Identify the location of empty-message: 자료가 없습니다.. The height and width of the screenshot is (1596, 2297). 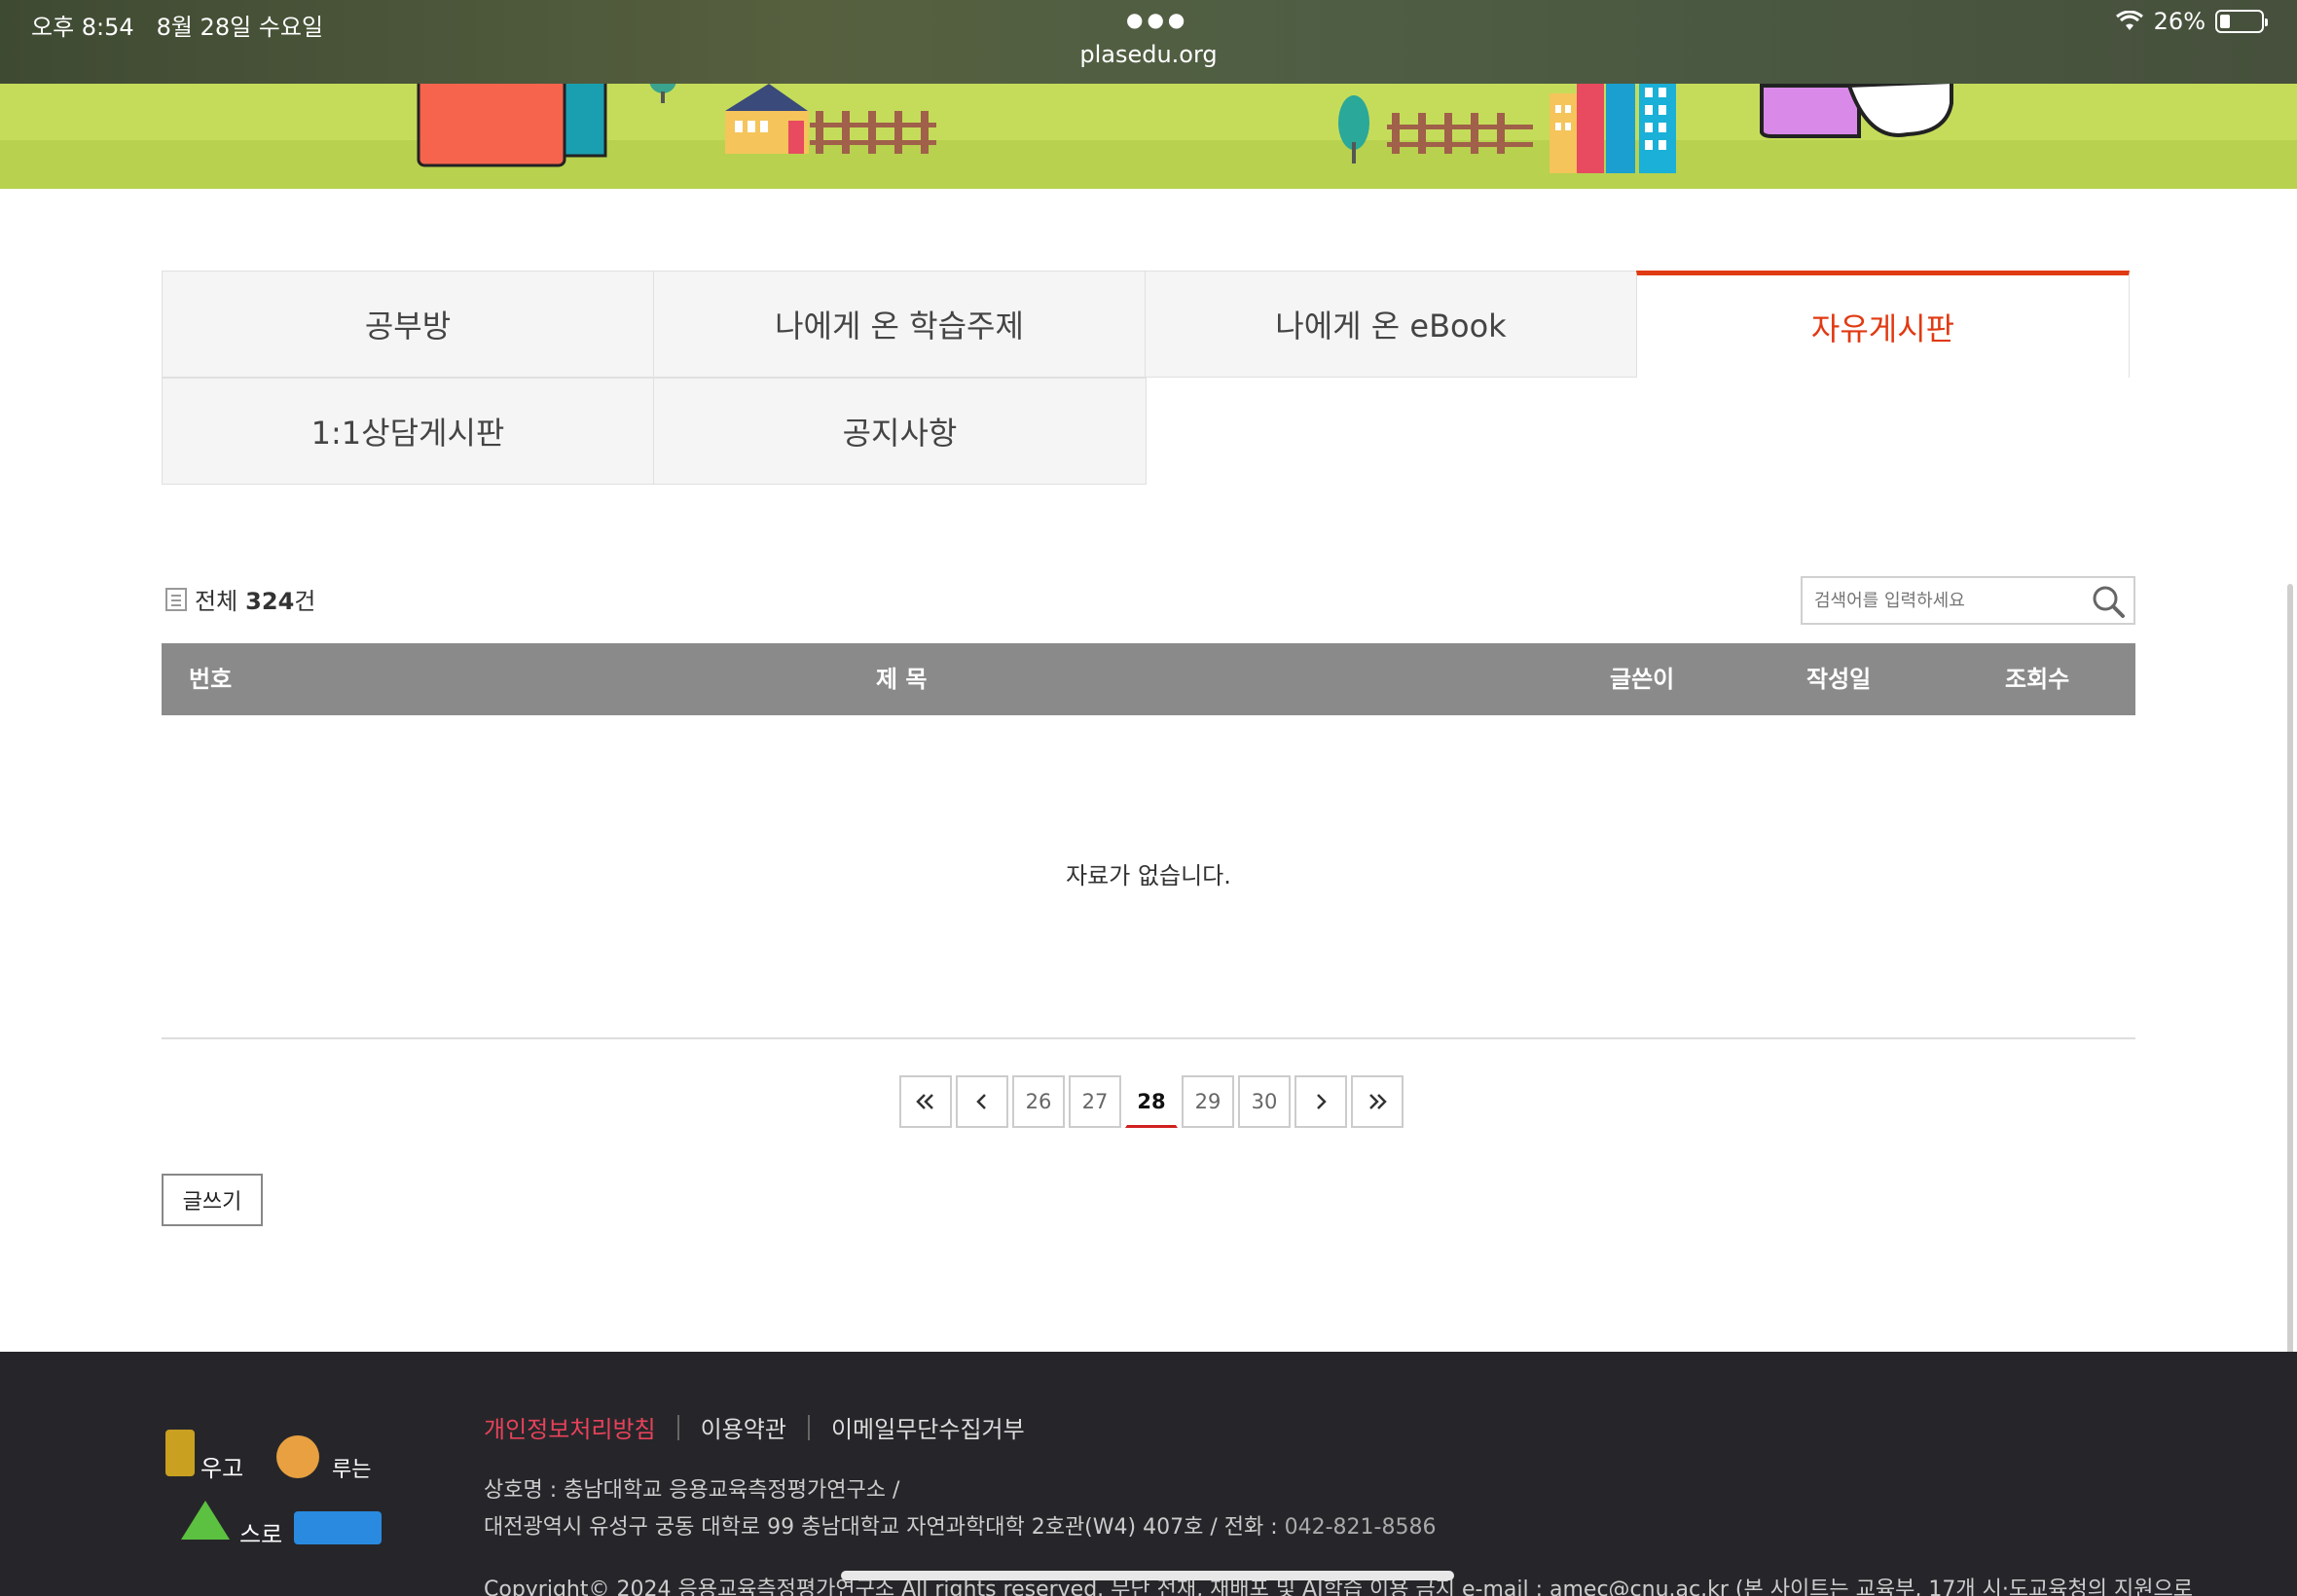
(1148, 875).